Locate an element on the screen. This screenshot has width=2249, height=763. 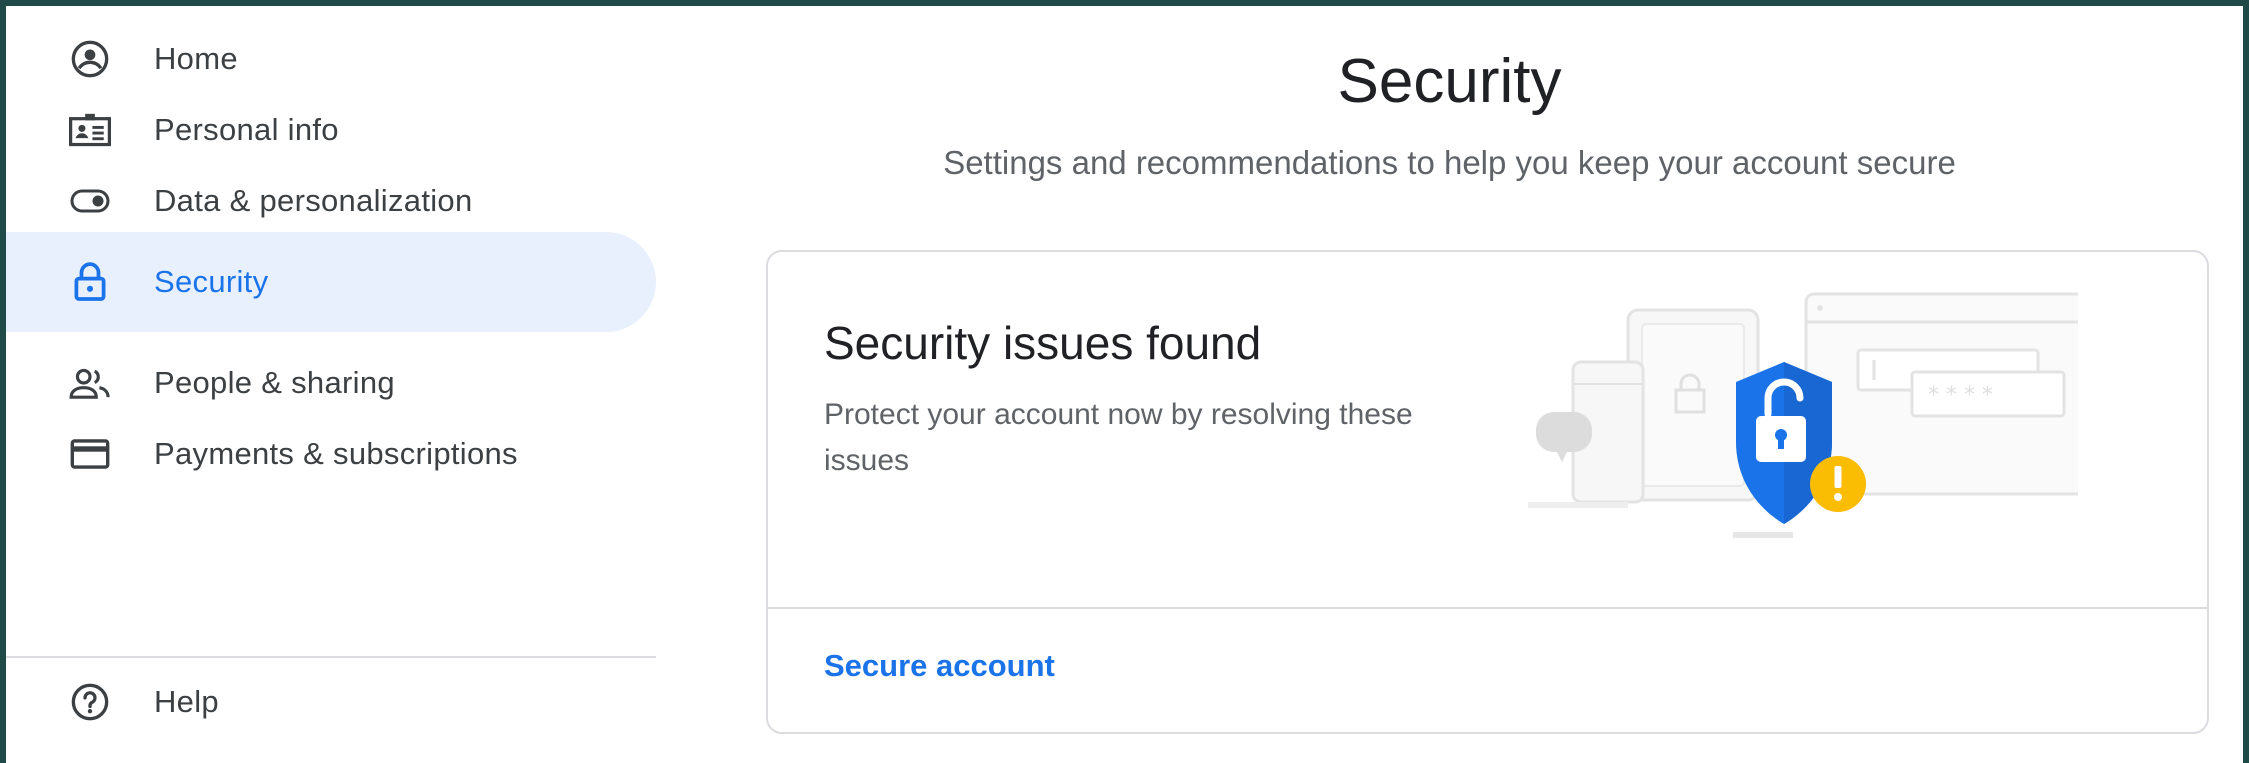
help-icon is located at coordinates (90, 702).